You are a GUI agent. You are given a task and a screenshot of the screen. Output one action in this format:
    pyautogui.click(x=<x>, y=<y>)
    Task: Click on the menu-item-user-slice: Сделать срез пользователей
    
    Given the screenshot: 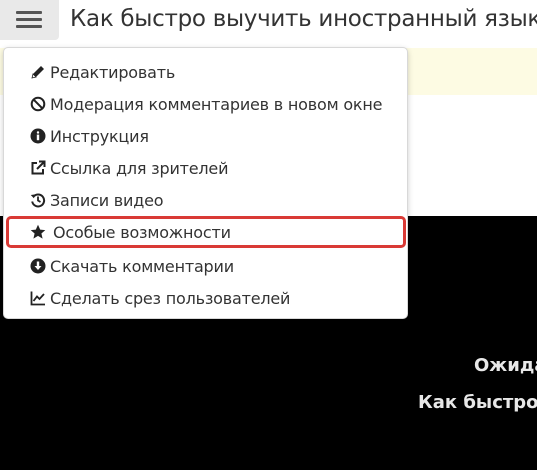 What is the action you would take?
    pyautogui.click(x=205, y=298)
    